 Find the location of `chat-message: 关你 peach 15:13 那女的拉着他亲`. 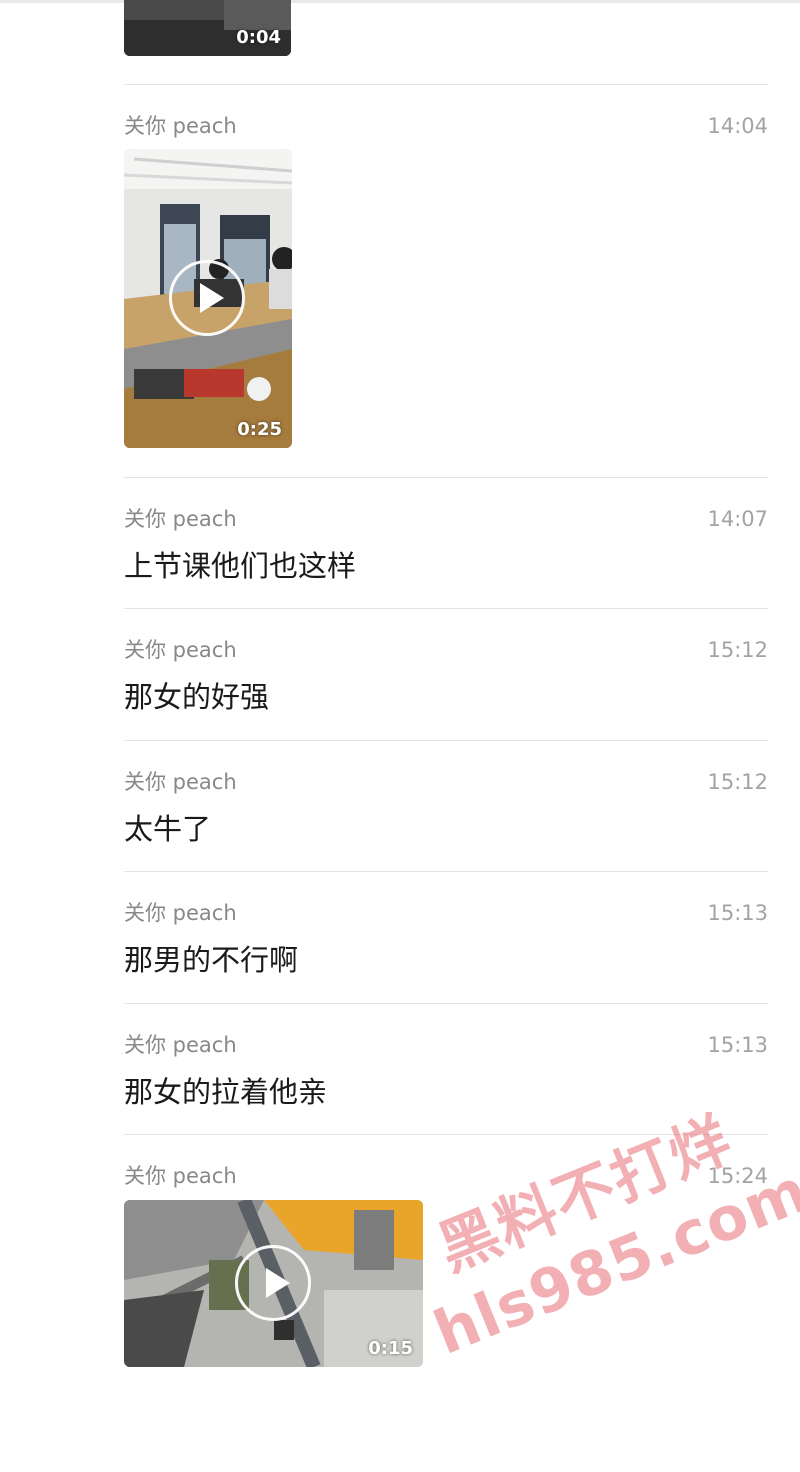

chat-message: 关你 peach 15:13 那女的拉着他亲 is located at coordinates (446, 1072).